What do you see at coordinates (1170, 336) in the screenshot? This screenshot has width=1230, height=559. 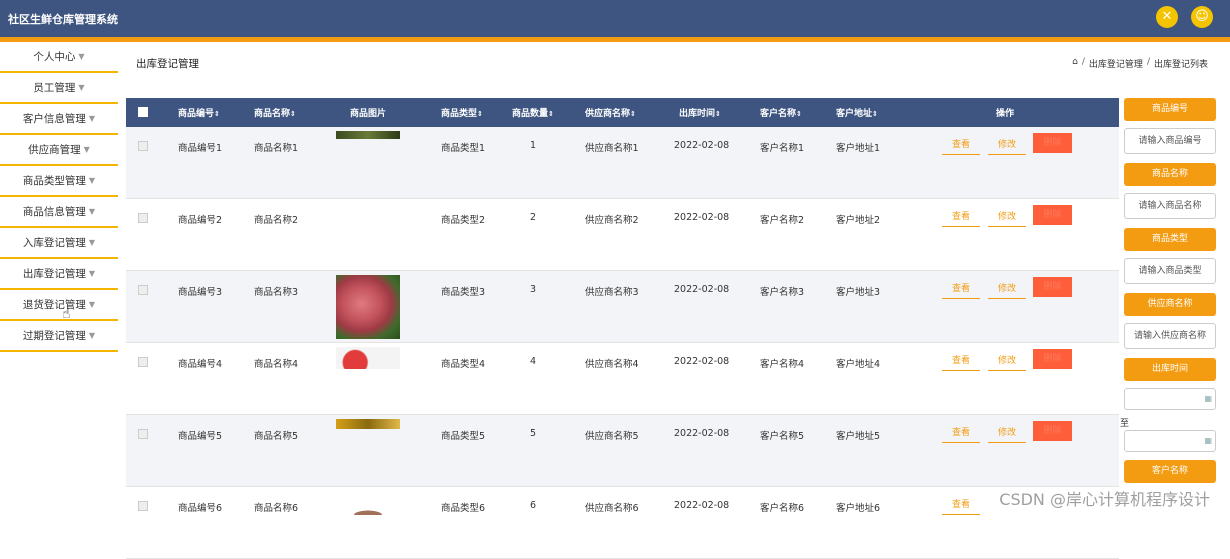 I see `filter-supplier-input: 请输入供应商名称` at bounding box center [1170, 336].